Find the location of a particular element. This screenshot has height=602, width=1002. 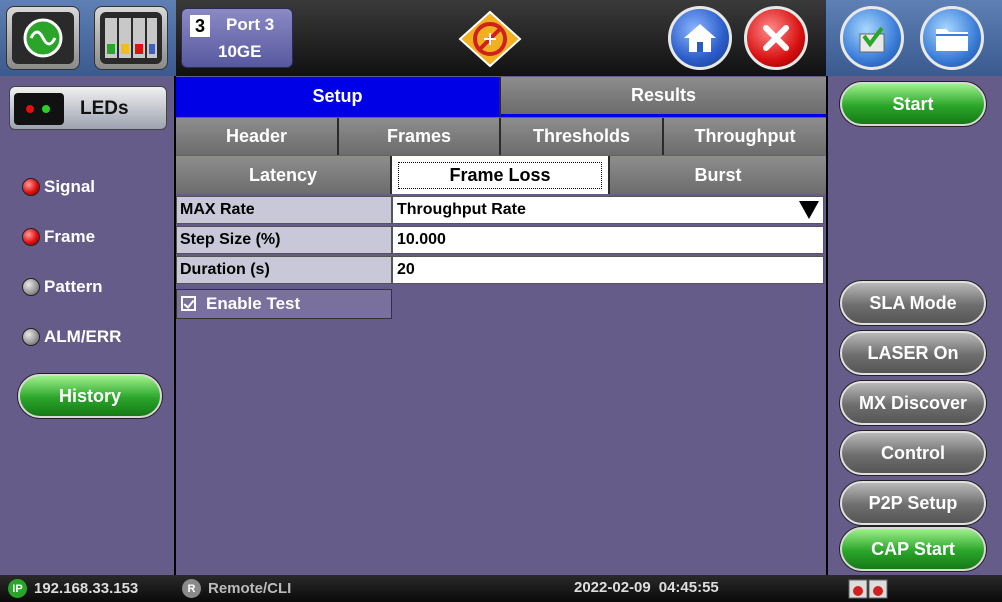

remote-status: R Remote/CLI is located at coordinates (236, 588).